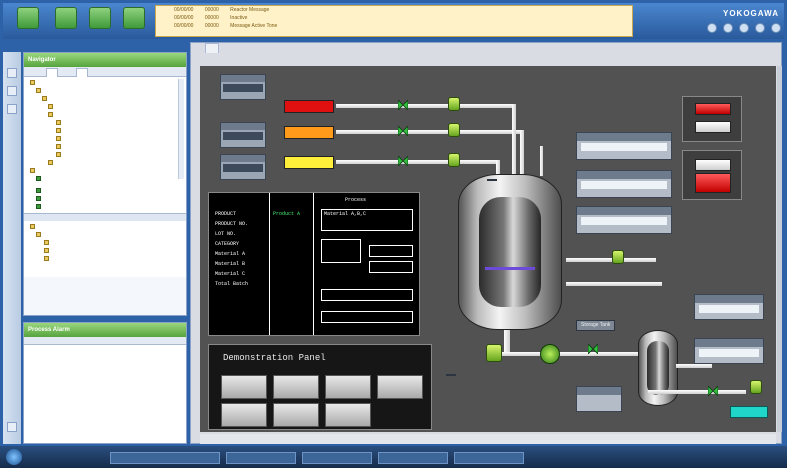 The width and height of the screenshot is (787, 468). What do you see at coordinates (309, 132) in the screenshot?
I see `material-b-button` at bounding box center [309, 132].